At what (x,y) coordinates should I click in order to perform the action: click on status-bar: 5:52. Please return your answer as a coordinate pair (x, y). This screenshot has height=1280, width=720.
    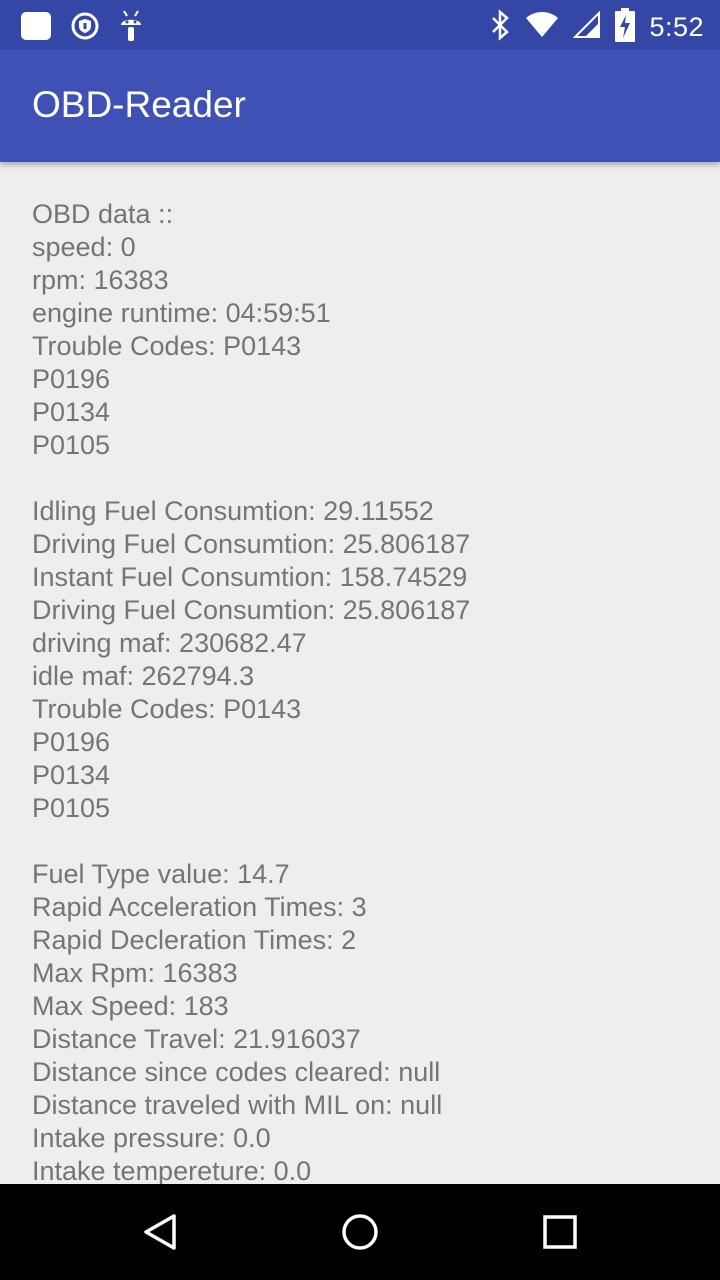
    Looking at the image, I should click on (360, 25).